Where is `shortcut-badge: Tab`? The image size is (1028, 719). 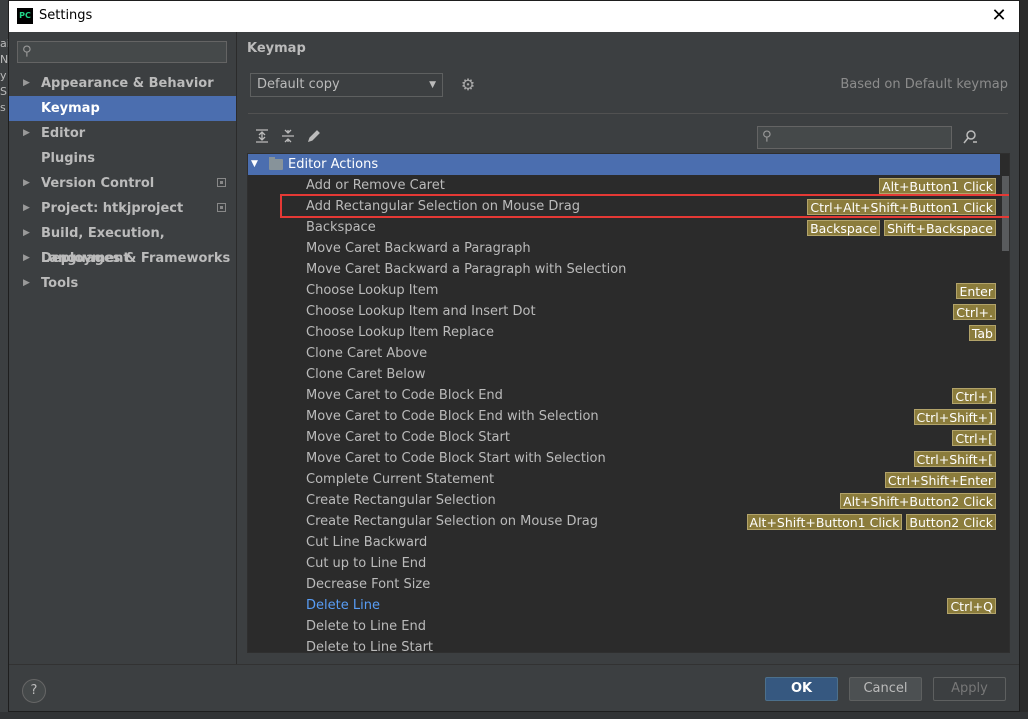 shortcut-badge: Tab is located at coordinates (982, 332).